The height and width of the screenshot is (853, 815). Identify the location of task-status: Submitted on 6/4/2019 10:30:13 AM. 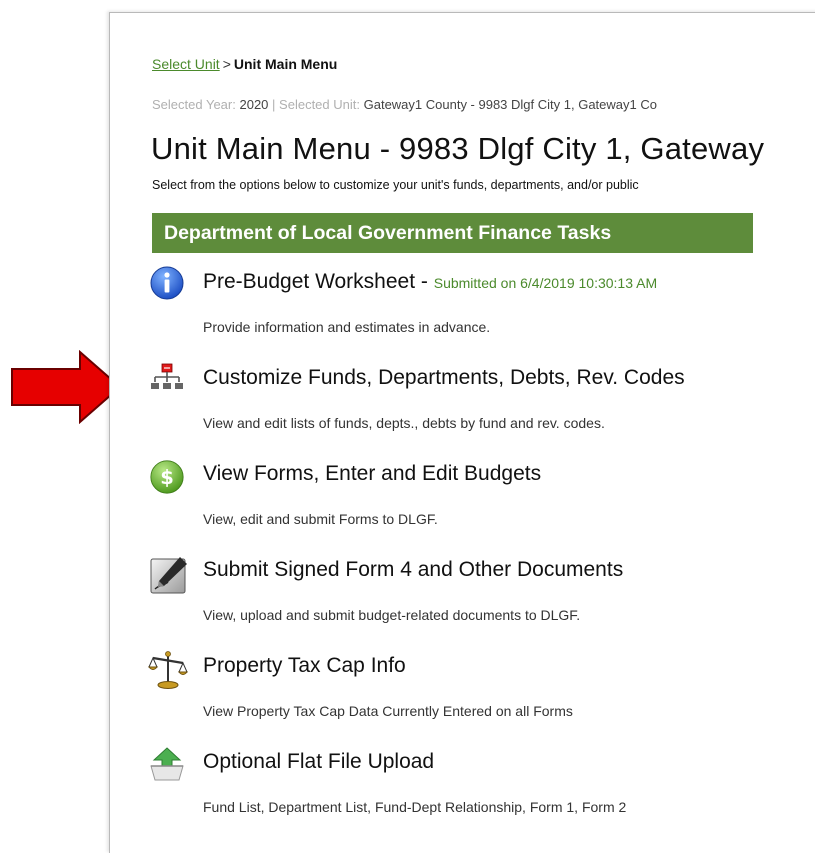
(545, 283).